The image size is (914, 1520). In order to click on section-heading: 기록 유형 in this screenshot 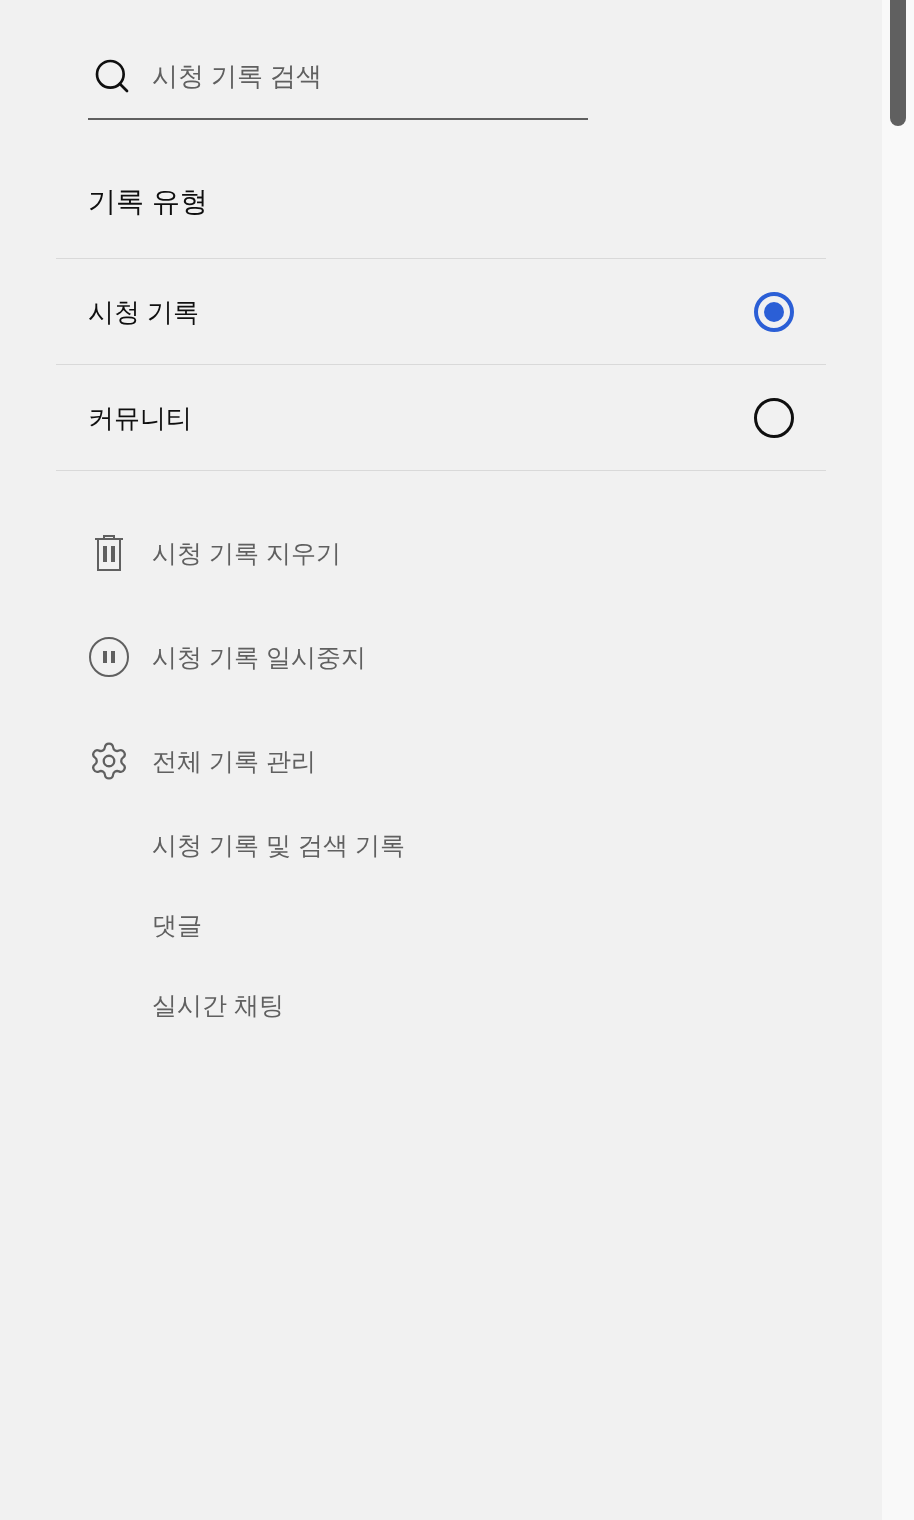, I will do `click(148, 202)`.